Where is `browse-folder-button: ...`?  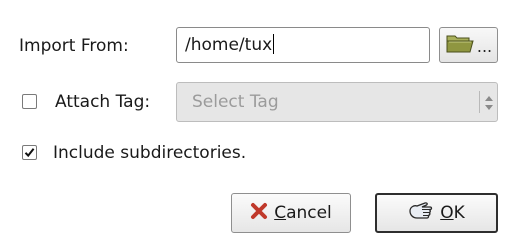 browse-folder-button: ... is located at coordinates (468, 45).